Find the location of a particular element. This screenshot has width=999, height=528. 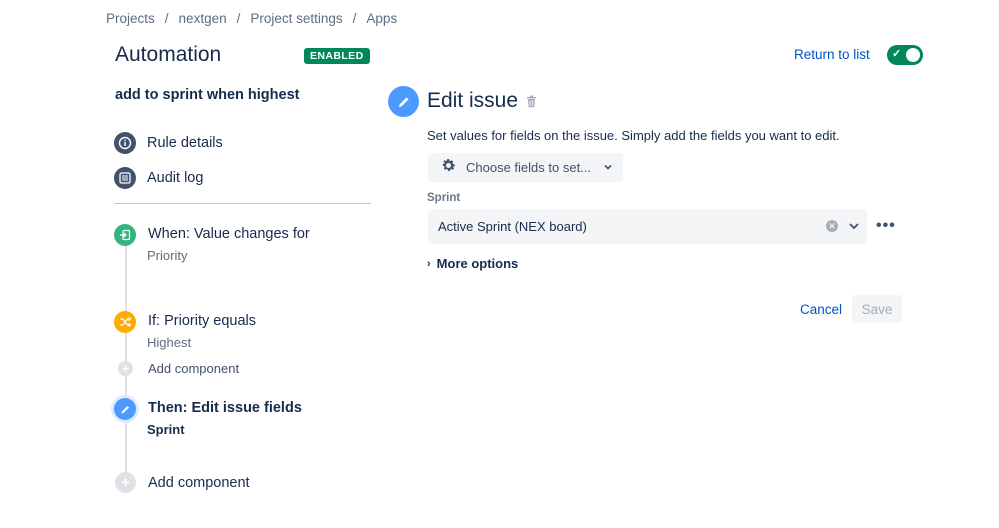

trash-icon is located at coordinates (531, 104).